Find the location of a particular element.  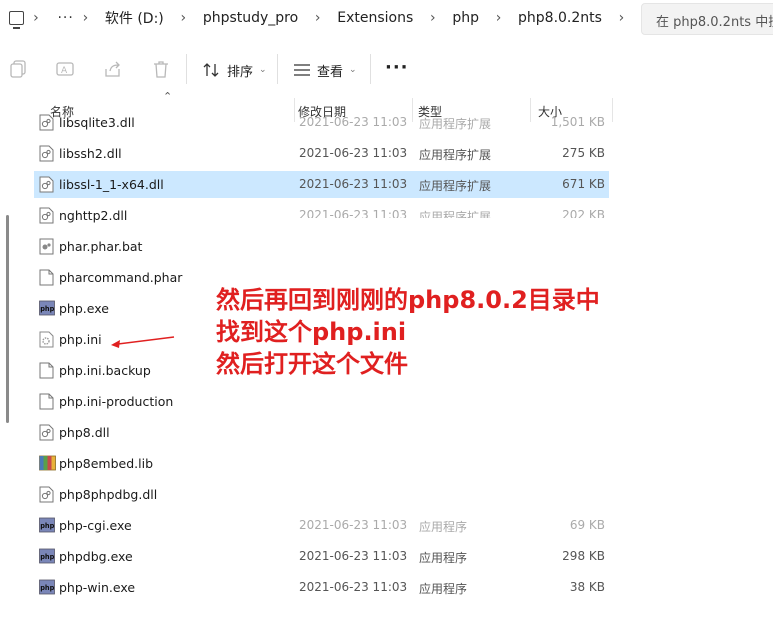

breadcrumb-php802nts: php8.0.2nts is located at coordinates (560, 18).